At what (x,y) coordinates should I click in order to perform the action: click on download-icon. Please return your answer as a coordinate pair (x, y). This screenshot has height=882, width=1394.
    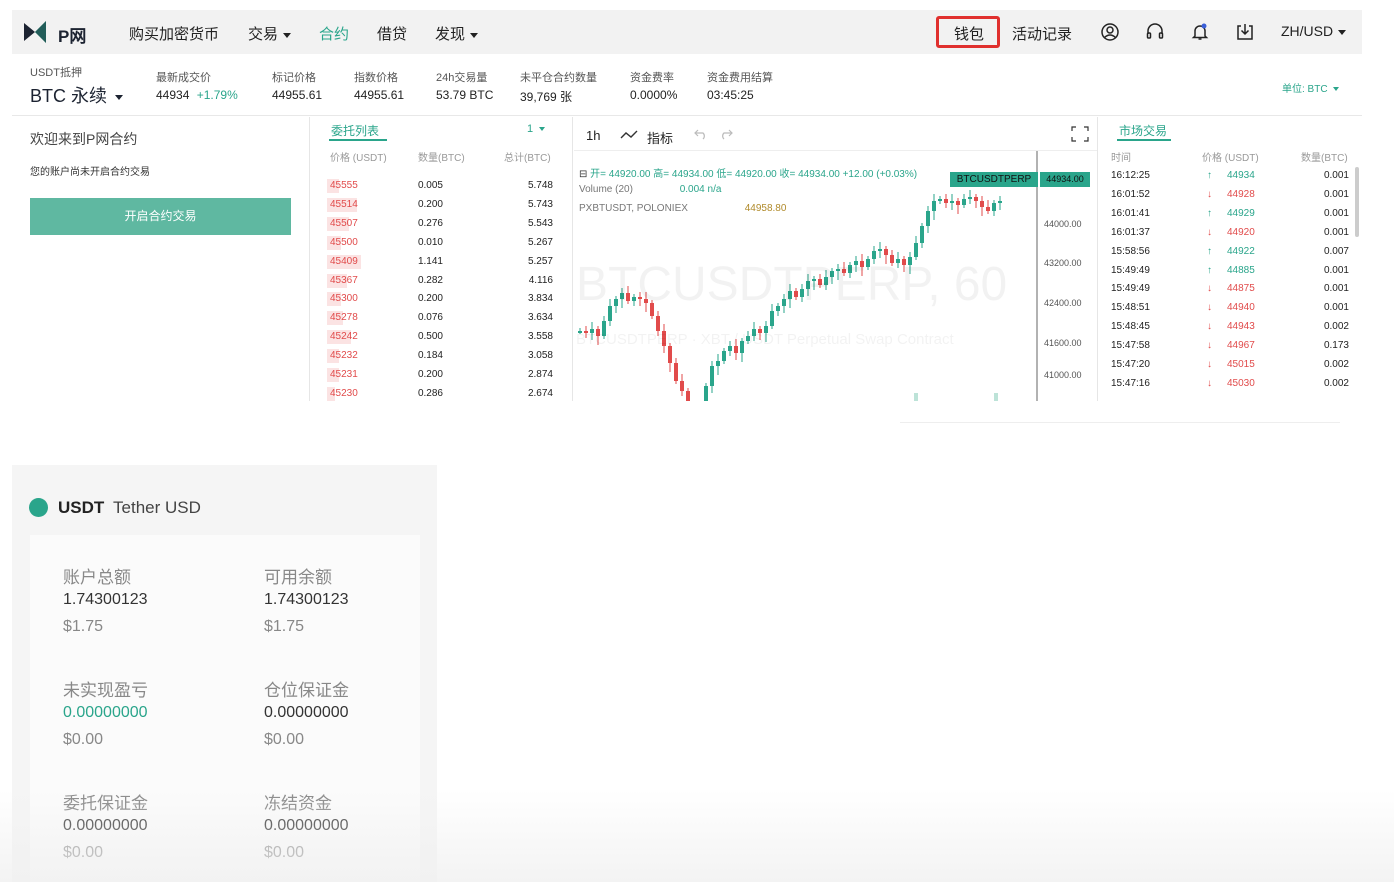
    Looking at the image, I should click on (1245, 32).